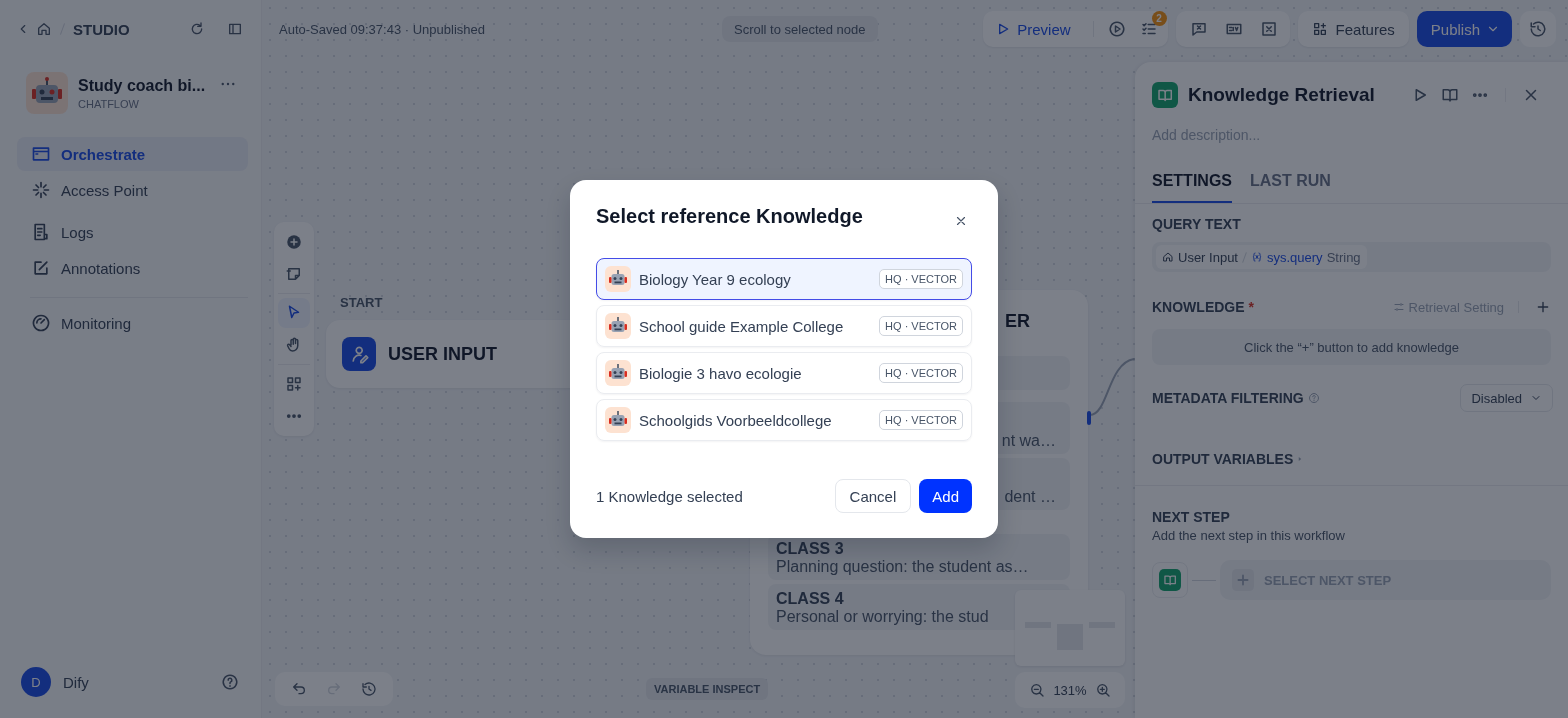 This screenshot has width=1568, height=718. Describe the element at coordinates (76, 682) in the screenshot. I see `user-name: Dify` at that location.